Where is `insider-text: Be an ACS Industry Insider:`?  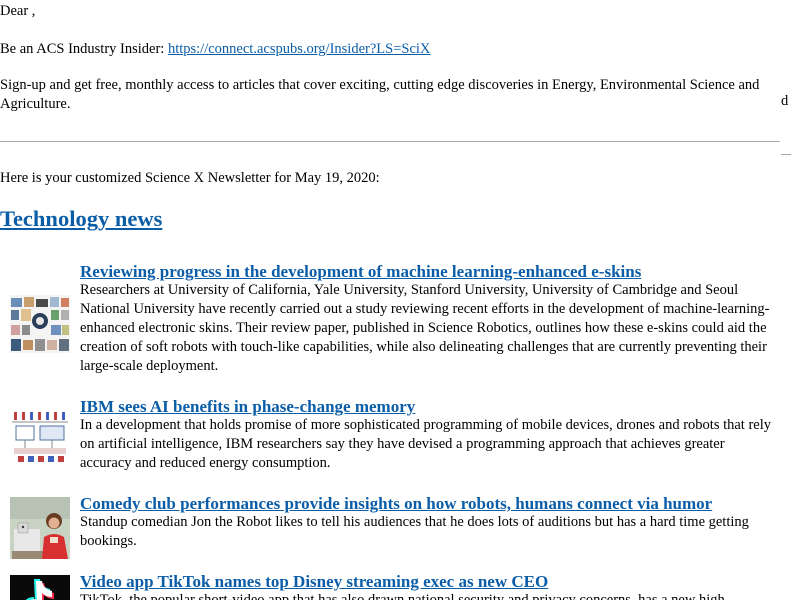 insider-text: Be an ACS Industry Insider: is located at coordinates (84, 49).